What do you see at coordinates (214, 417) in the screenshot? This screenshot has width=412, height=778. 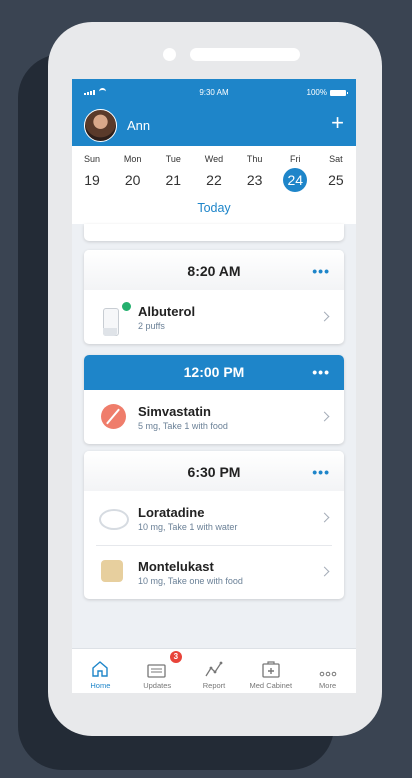 I see `medication-item: Simvastatin 5 mg, Take 1 with food` at bounding box center [214, 417].